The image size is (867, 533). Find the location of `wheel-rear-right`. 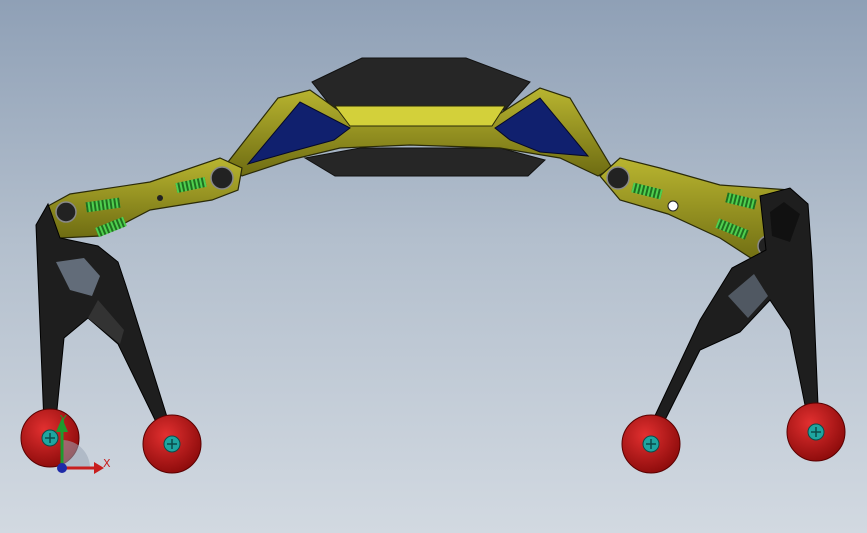

wheel-rear-right is located at coordinates (816, 432).